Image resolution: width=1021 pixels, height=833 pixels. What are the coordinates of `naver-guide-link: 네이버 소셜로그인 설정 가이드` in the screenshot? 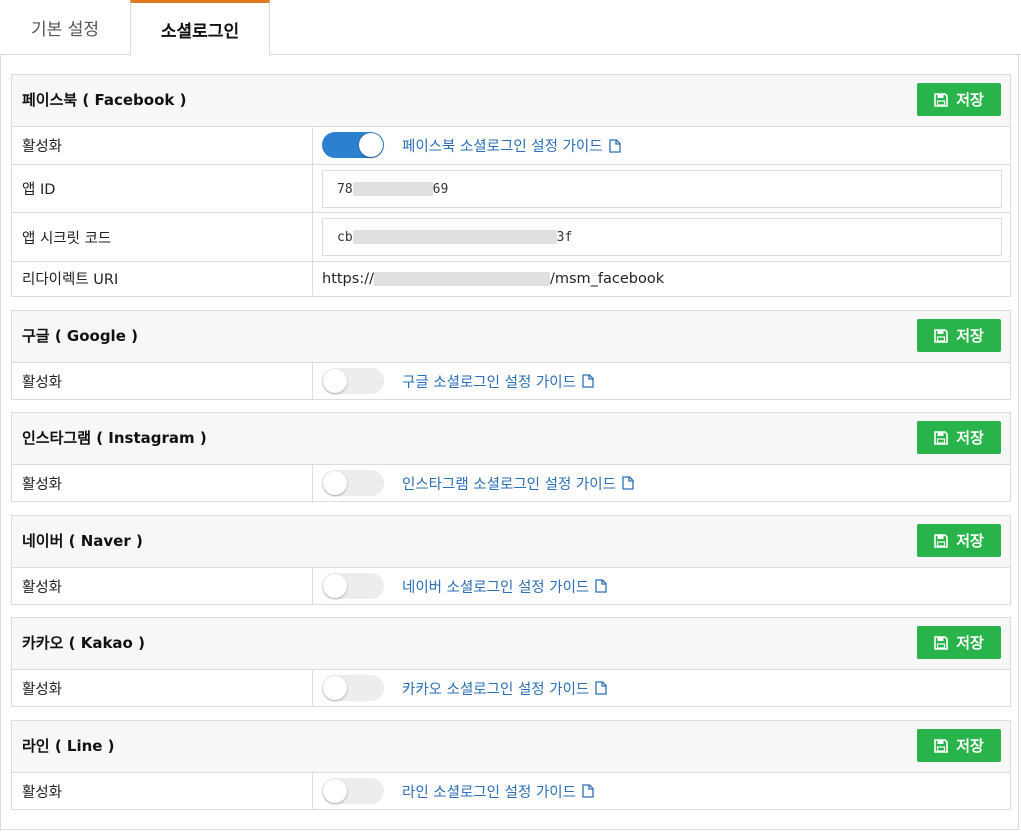 It's located at (504, 586).